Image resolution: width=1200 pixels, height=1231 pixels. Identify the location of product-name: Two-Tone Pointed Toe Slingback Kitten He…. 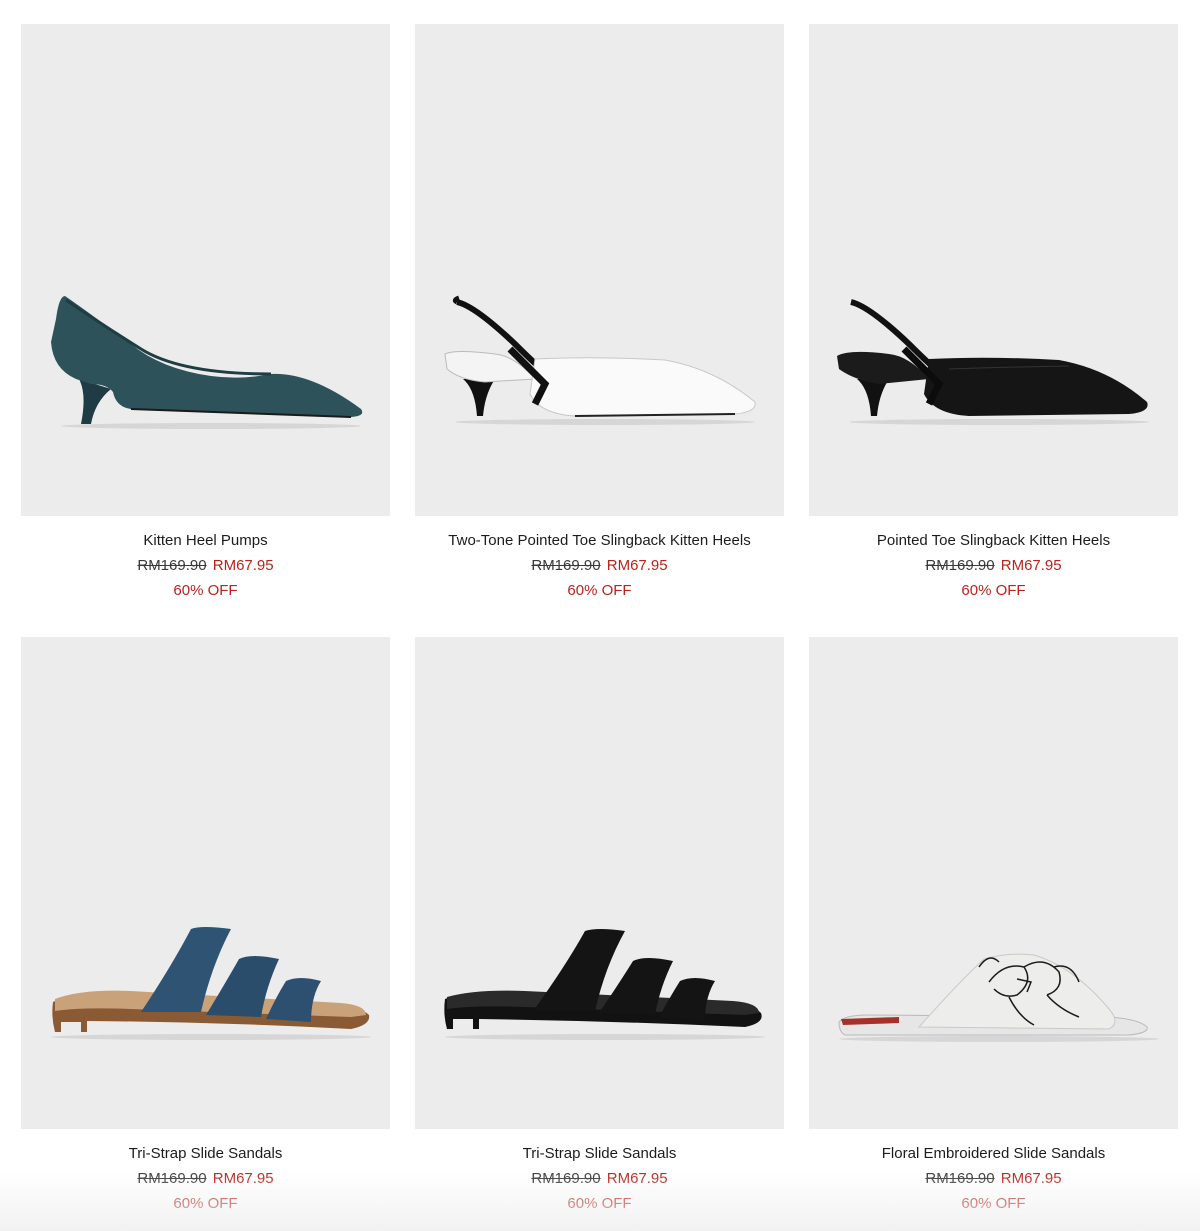
(599, 540).